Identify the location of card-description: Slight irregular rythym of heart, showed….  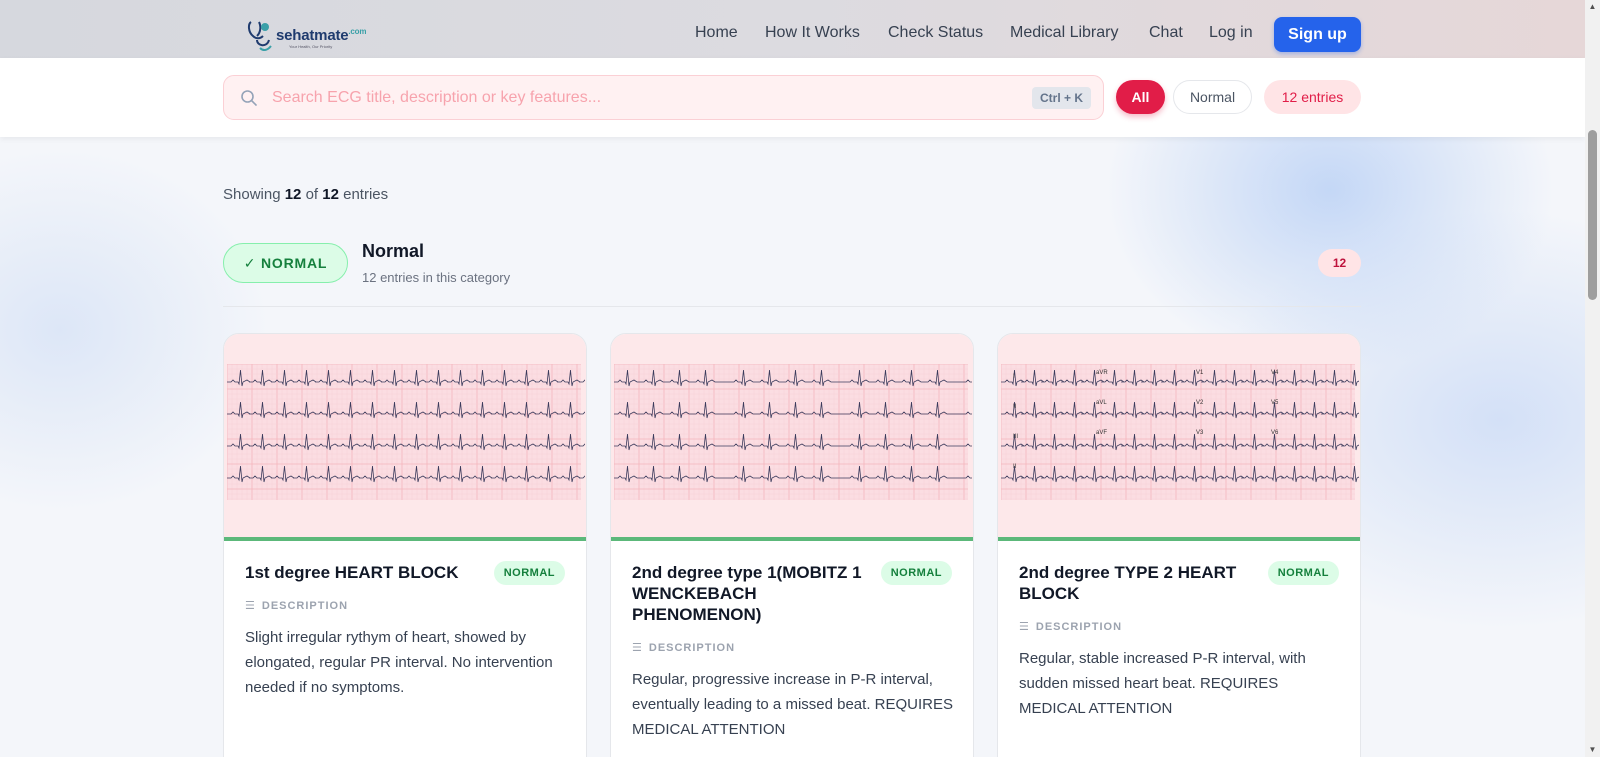
(399, 662).